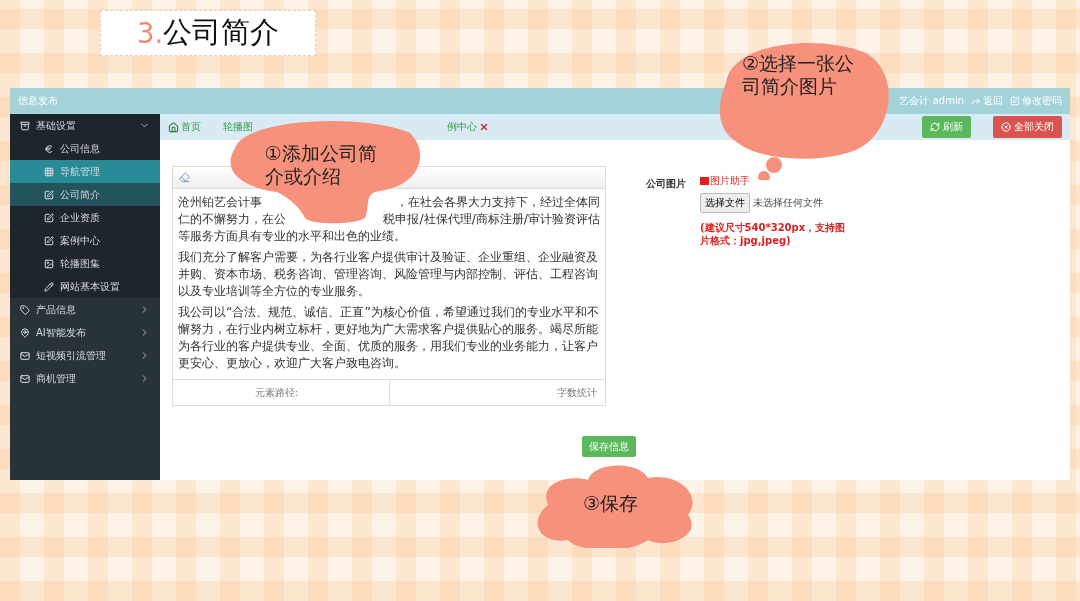 The height and width of the screenshot is (601, 1080). Describe the element at coordinates (388, 274) in the screenshot. I see `paragraph-text: 我们充分了解客户需要，为各行业客户提供审计及验证、企业重组、企业融资及并购、资本市场、税务咨询、管理咨询、风险管理与内部控制、评估、工程咨询以及专业培训等全方位的专业服务。` at that location.